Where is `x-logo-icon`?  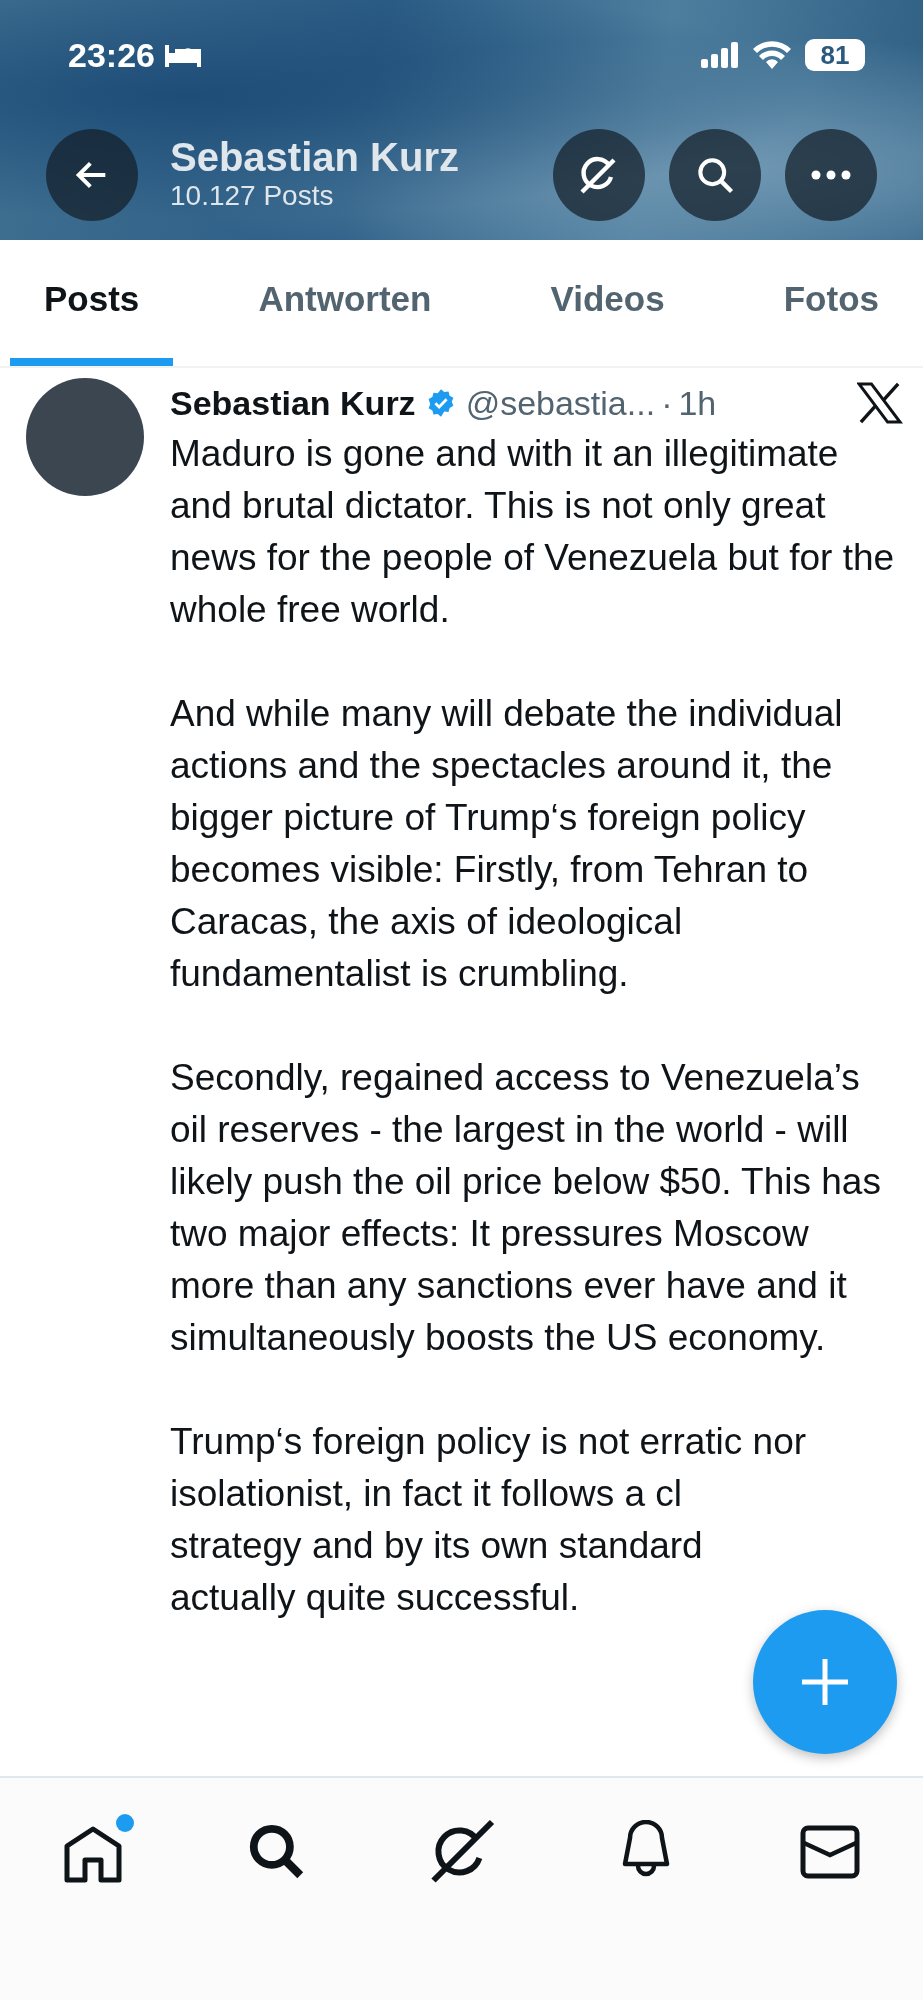
x-logo-icon is located at coordinates (880, 403).